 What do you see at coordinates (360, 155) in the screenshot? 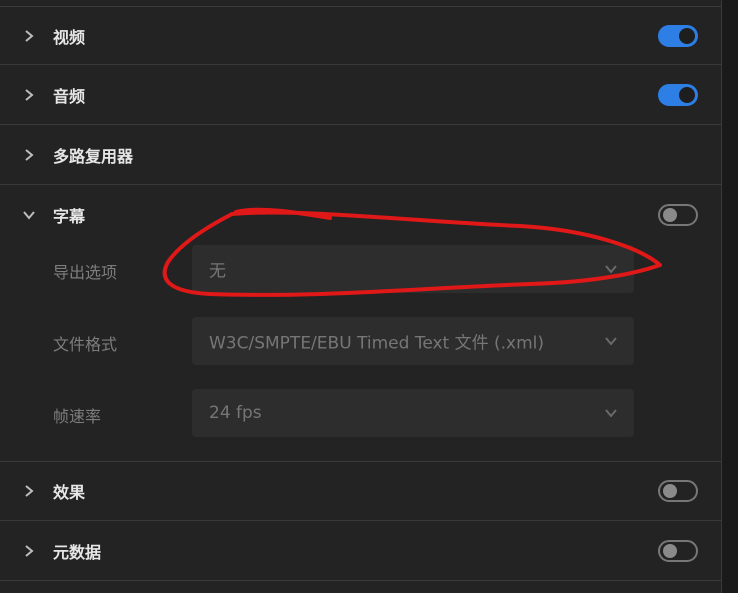
I see `section-multiplexer: 多路复用器` at bounding box center [360, 155].